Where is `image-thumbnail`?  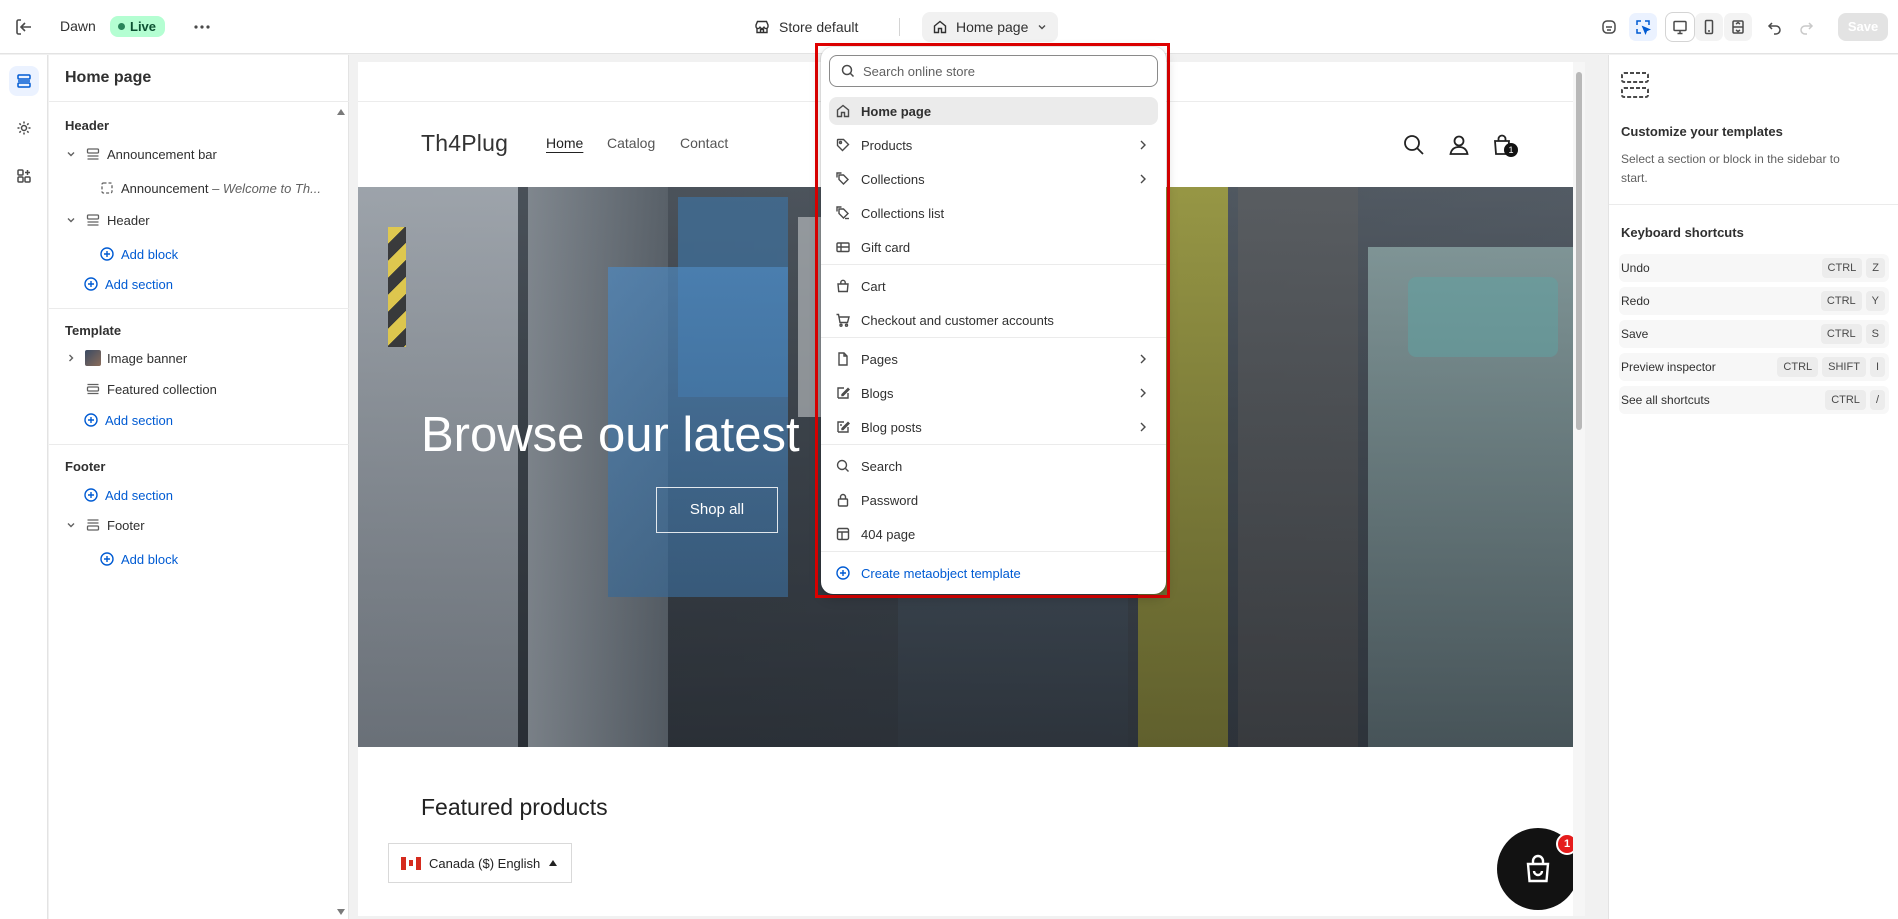 image-thumbnail is located at coordinates (93, 358).